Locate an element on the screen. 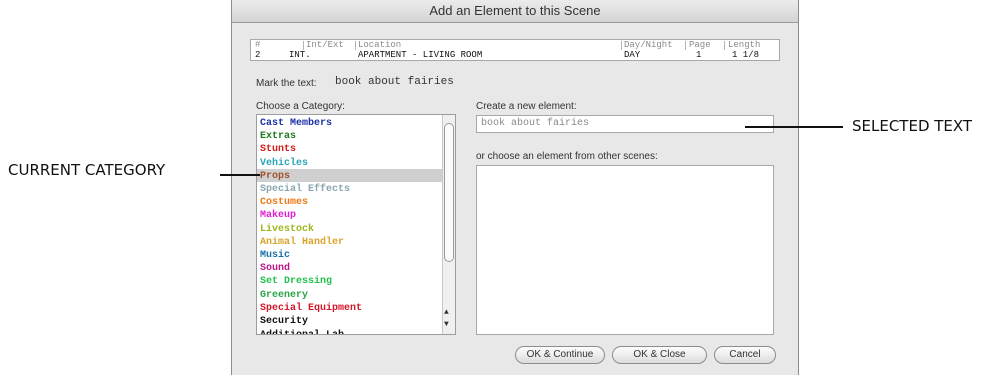 This screenshot has height=375, width=1000. header-day-night: Day/Night is located at coordinates (648, 45).